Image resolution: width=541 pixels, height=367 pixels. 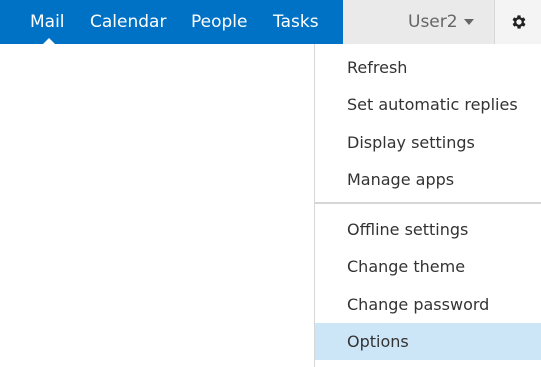 What do you see at coordinates (171, 22) in the screenshot?
I see `app-navigation: Mail Calendar People Tasks` at bounding box center [171, 22].